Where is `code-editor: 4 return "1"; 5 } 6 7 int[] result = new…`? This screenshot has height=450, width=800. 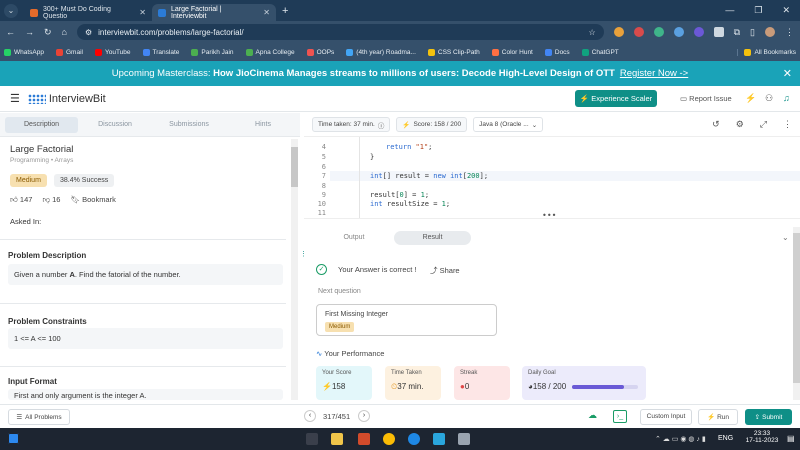
code-editor: 4 return "1"; 5 } 6 7 int[] result = new… is located at coordinates (552, 178).